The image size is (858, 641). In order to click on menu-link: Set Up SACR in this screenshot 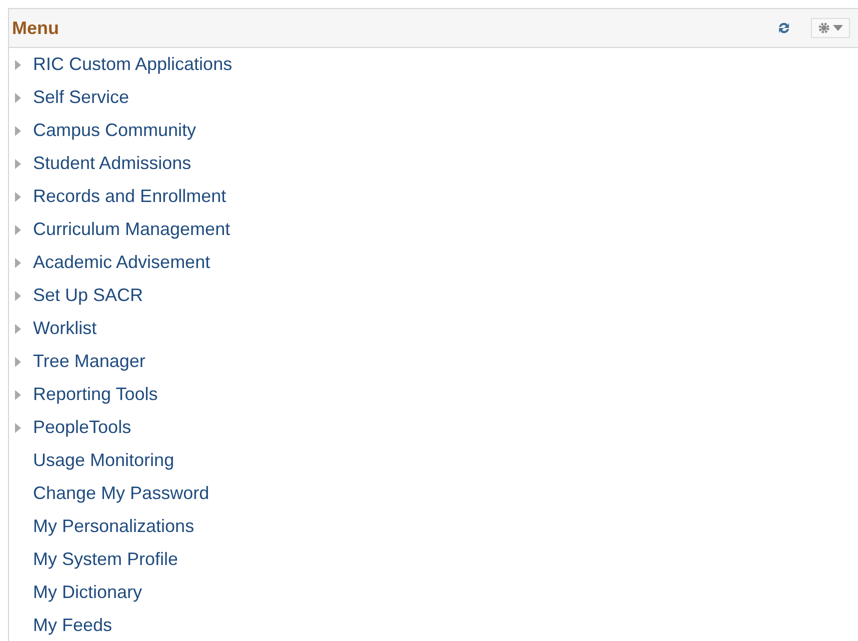, I will do `click(88, 295)`.